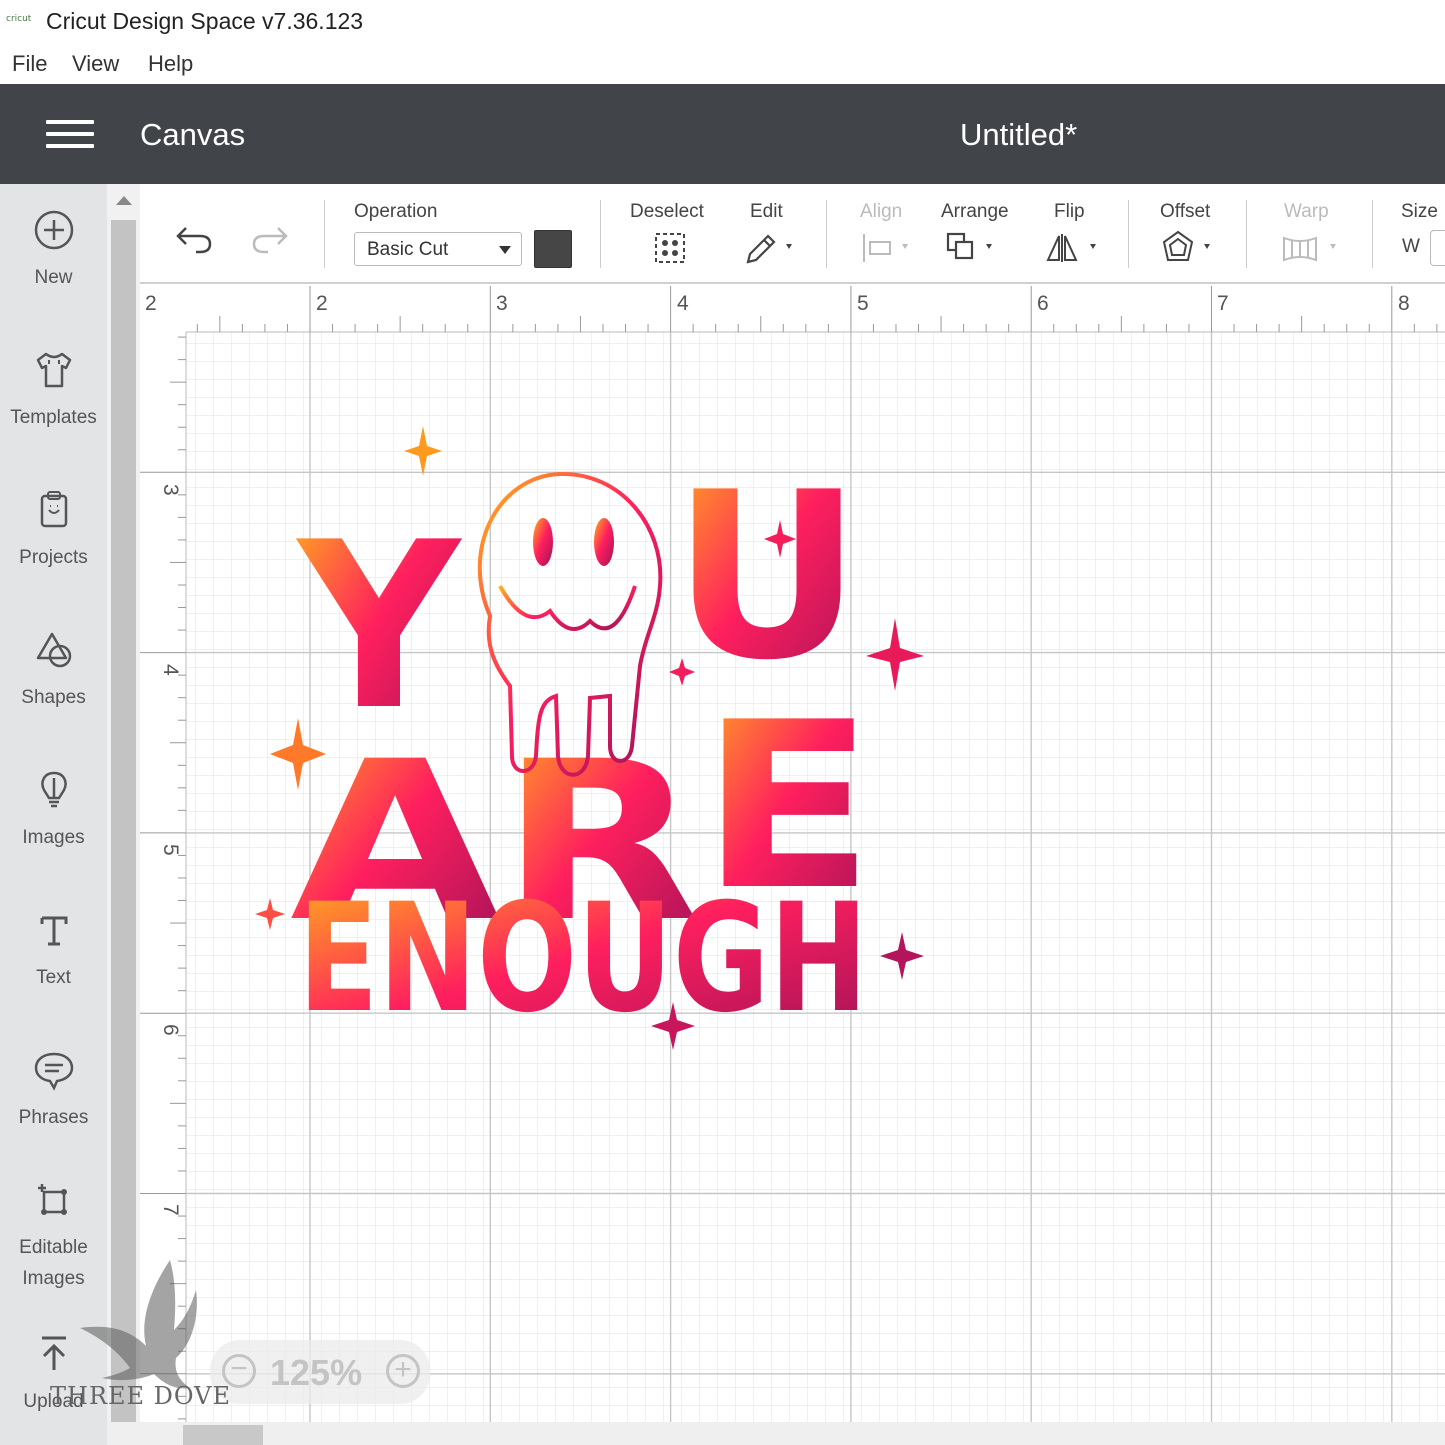 The height and width of the screenshot is (1445, 1445). Describe the element at coordinates (123, 825) in the screenshot. I see `scrollbar-thumb` at that location.